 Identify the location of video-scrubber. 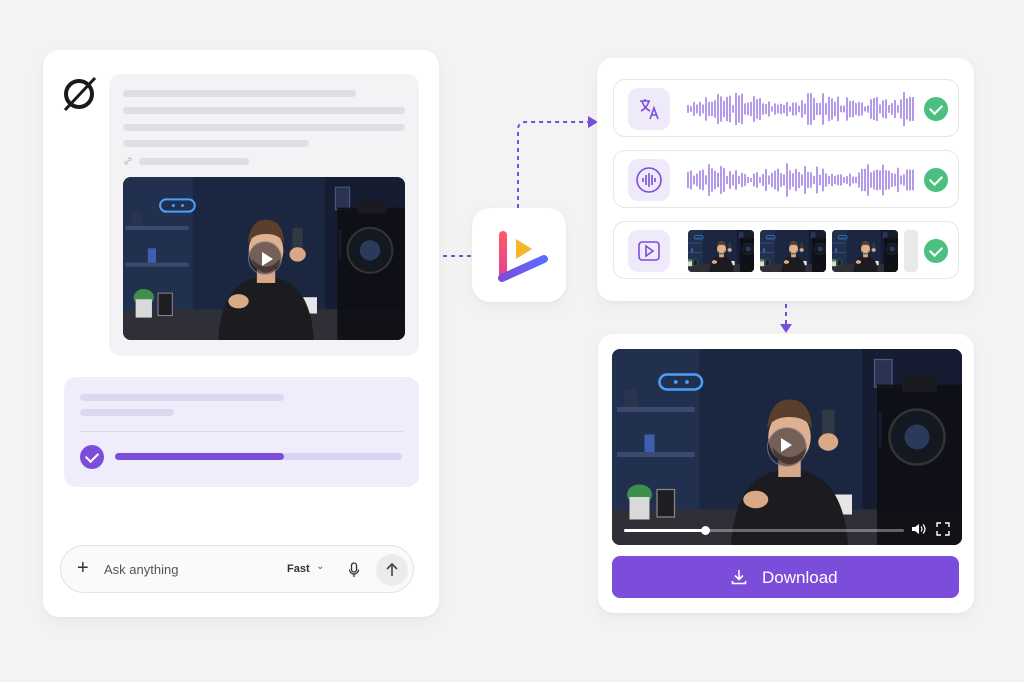
(764, 530).